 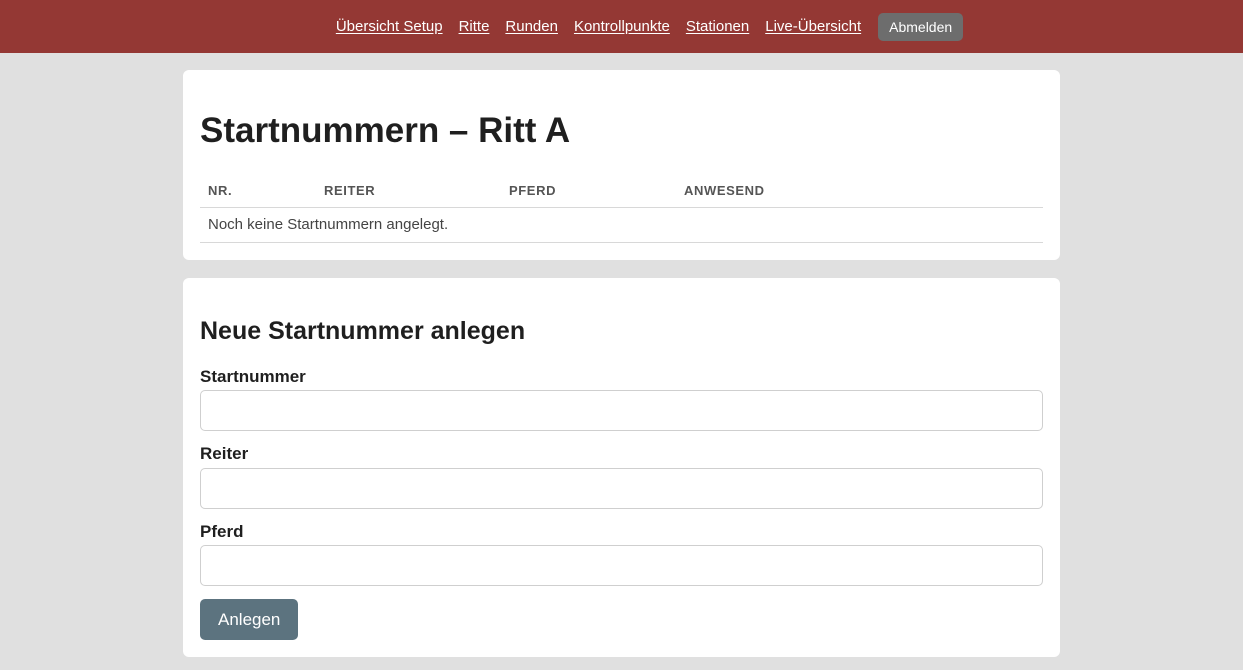 What do you see at coordinates (859, 191) in the screenshot?
I see `column-header-anwesend: ANWESEND` at bounding box center [859, 191].